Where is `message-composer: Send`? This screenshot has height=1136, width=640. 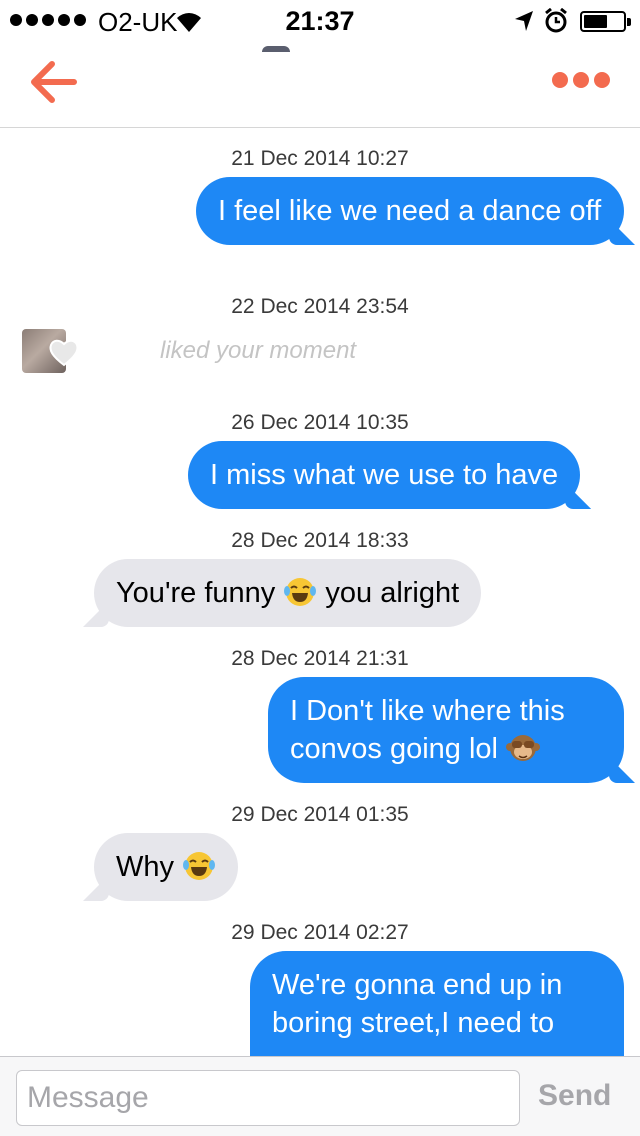 message-composer: Send is located at coordinates (320, 1096).